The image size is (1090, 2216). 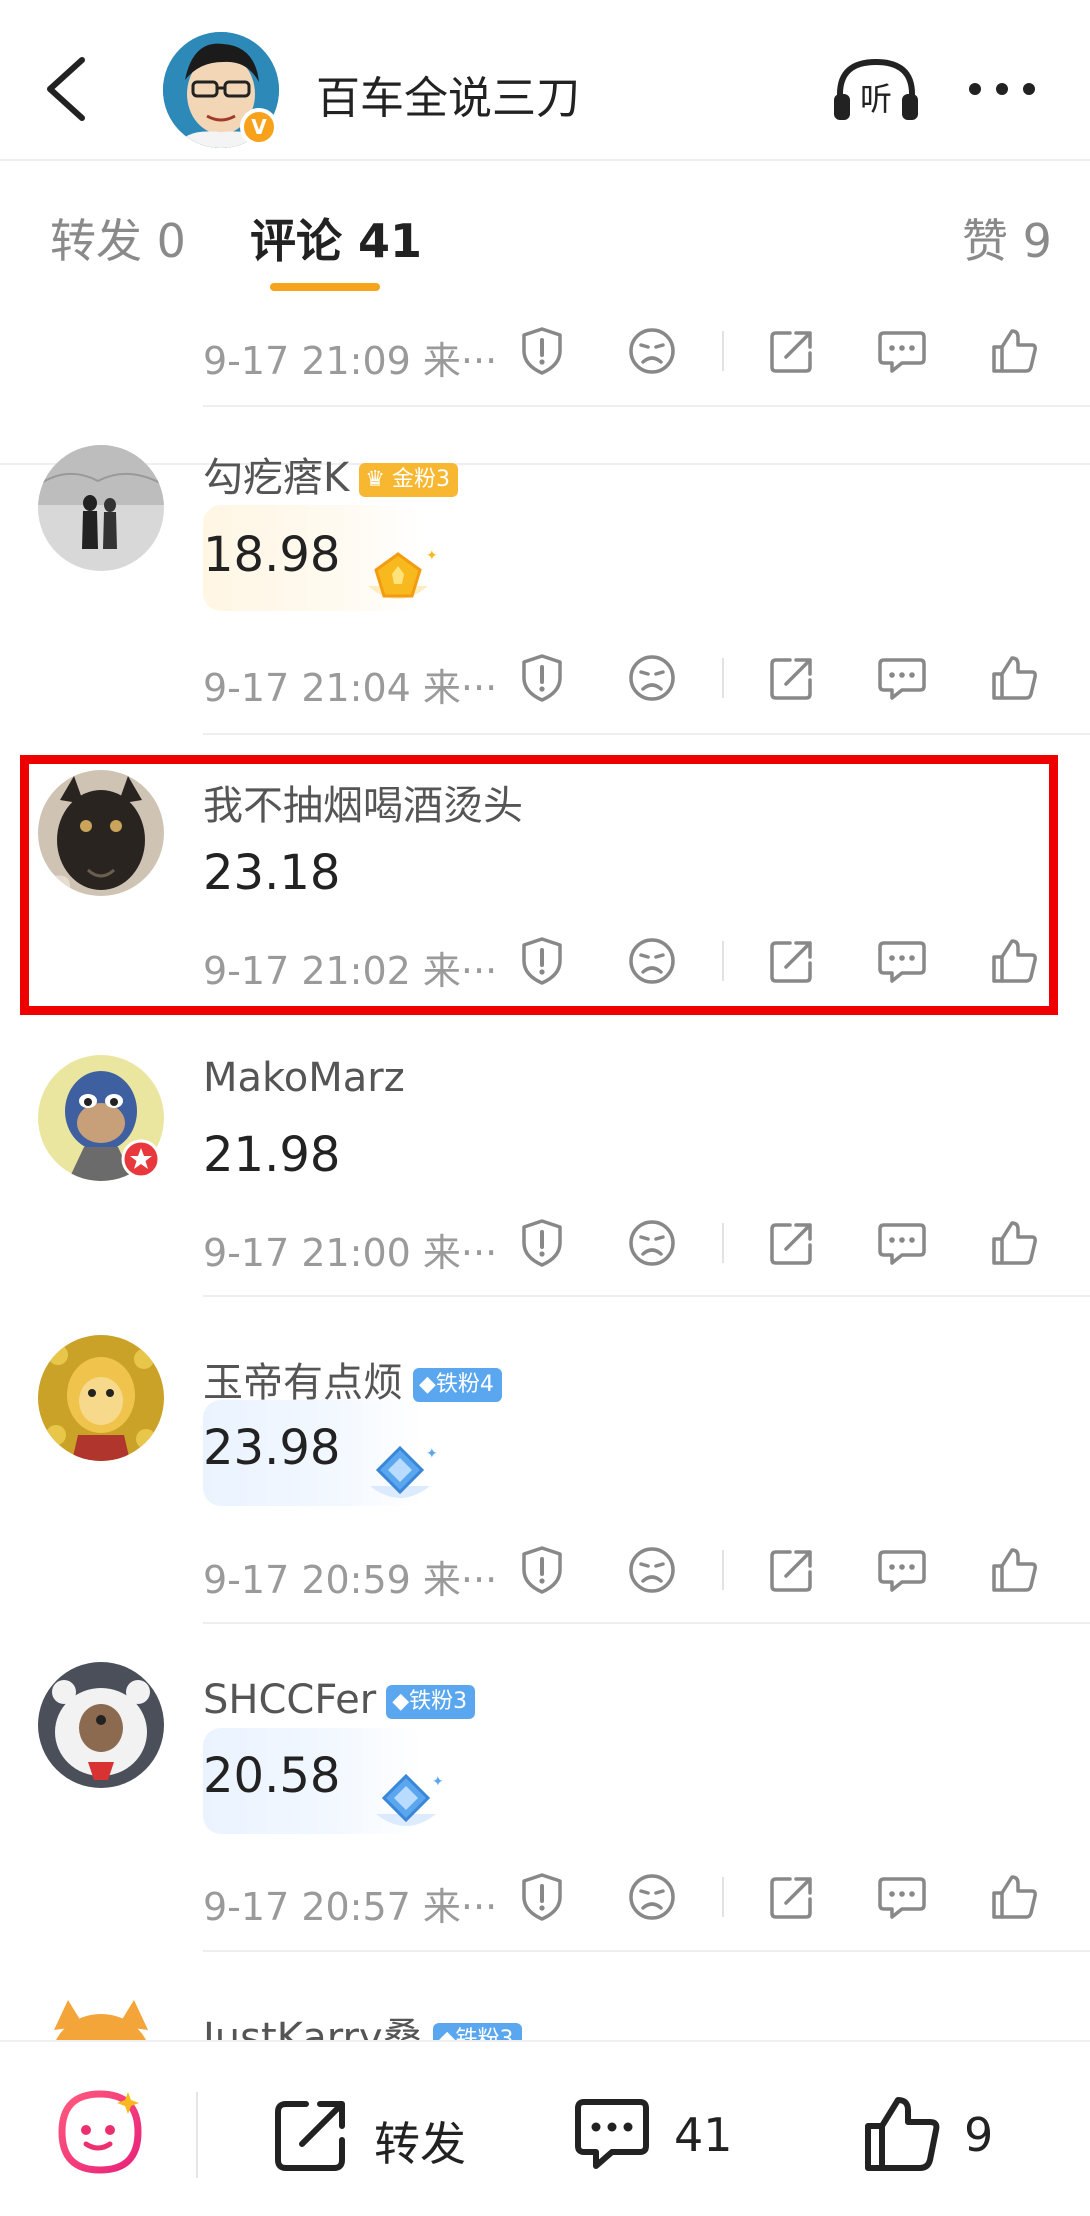 What do you see at coordinates (420, 2141) in the screenshot?
I see `repost-label: 转发` at bounding box center [420, 2141].